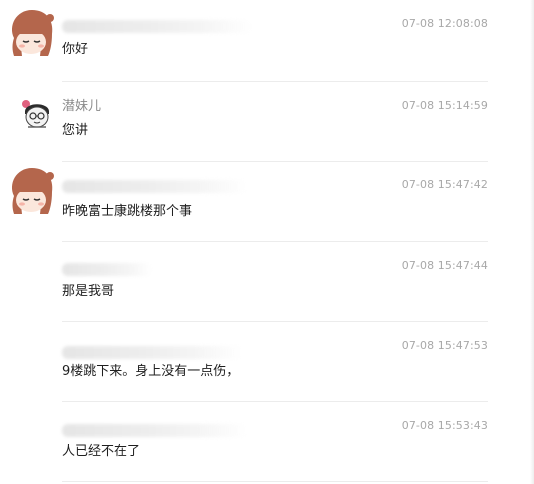  What do you see at coordinates (88, 291) in the screenshot?
I see `message-text: 那是我哥` at bounding box center [88, 291].